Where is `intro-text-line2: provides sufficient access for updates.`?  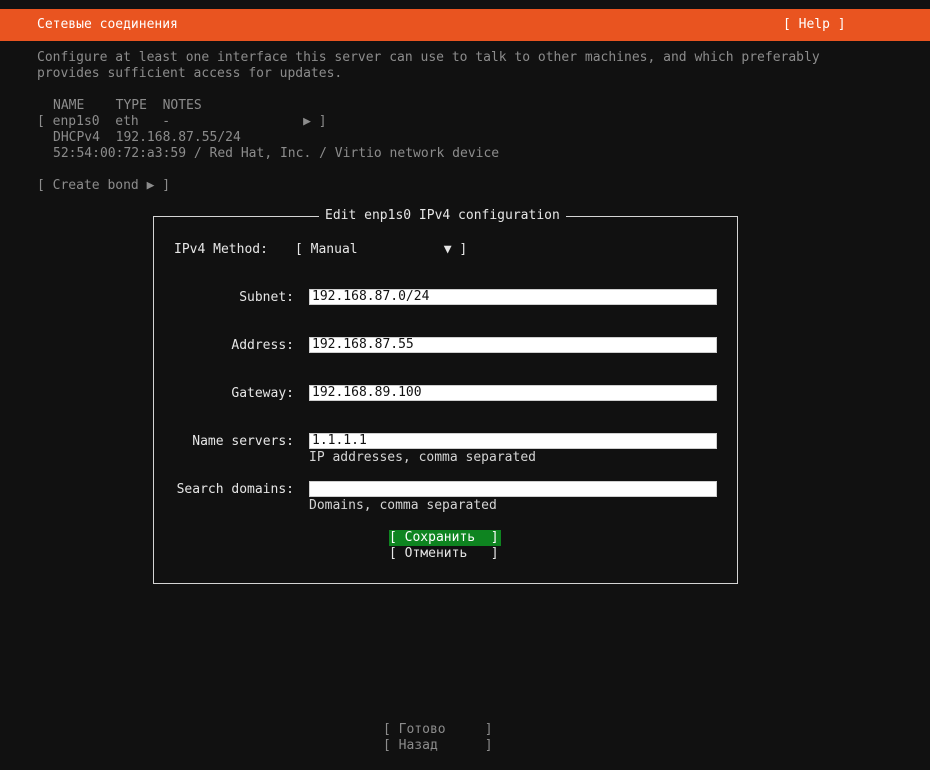
intro-text-line2: provides sufficient access for updates. is located at coordinates (190, 73).